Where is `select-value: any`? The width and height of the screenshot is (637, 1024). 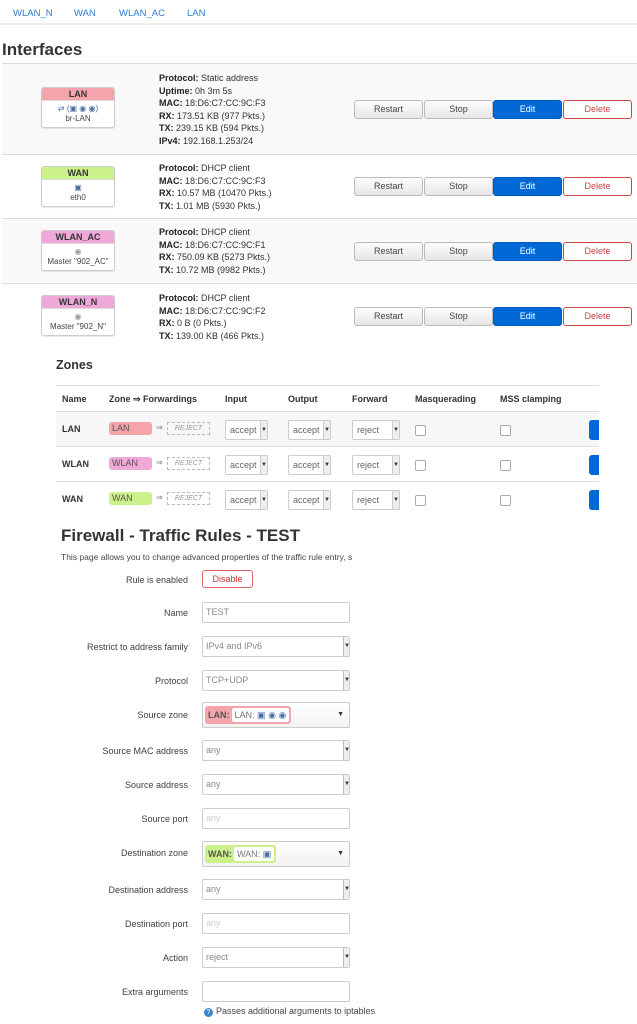
select-value: any is located at coordinates (213, 889).